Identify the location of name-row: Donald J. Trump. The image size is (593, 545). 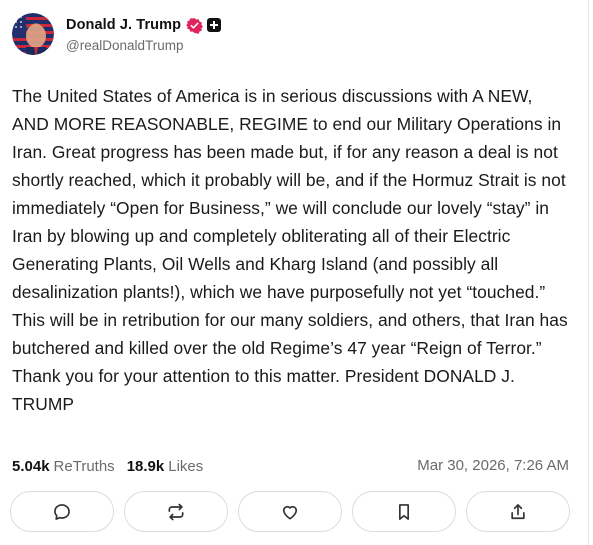
(144, 25).